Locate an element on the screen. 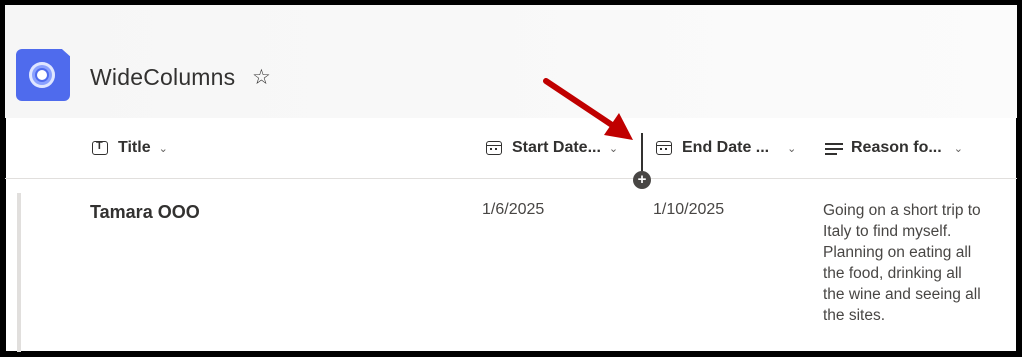  column-header-start-date: Start Date... ⌄ is located at coordinates (552, 148).